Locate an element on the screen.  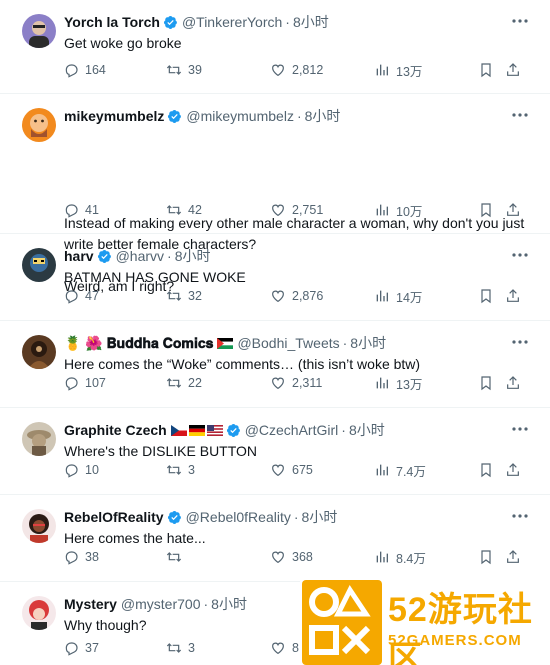
like-button: 368 is located at coordinates (291, 557).